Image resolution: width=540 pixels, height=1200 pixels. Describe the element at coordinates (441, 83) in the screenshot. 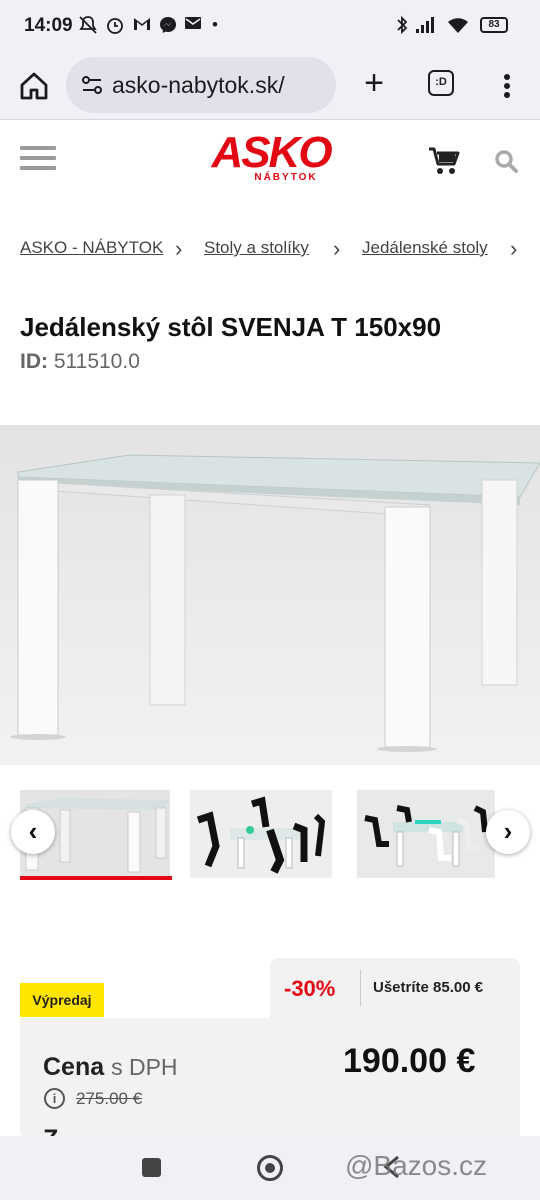

I see `tabs-icon: :D` at that location.